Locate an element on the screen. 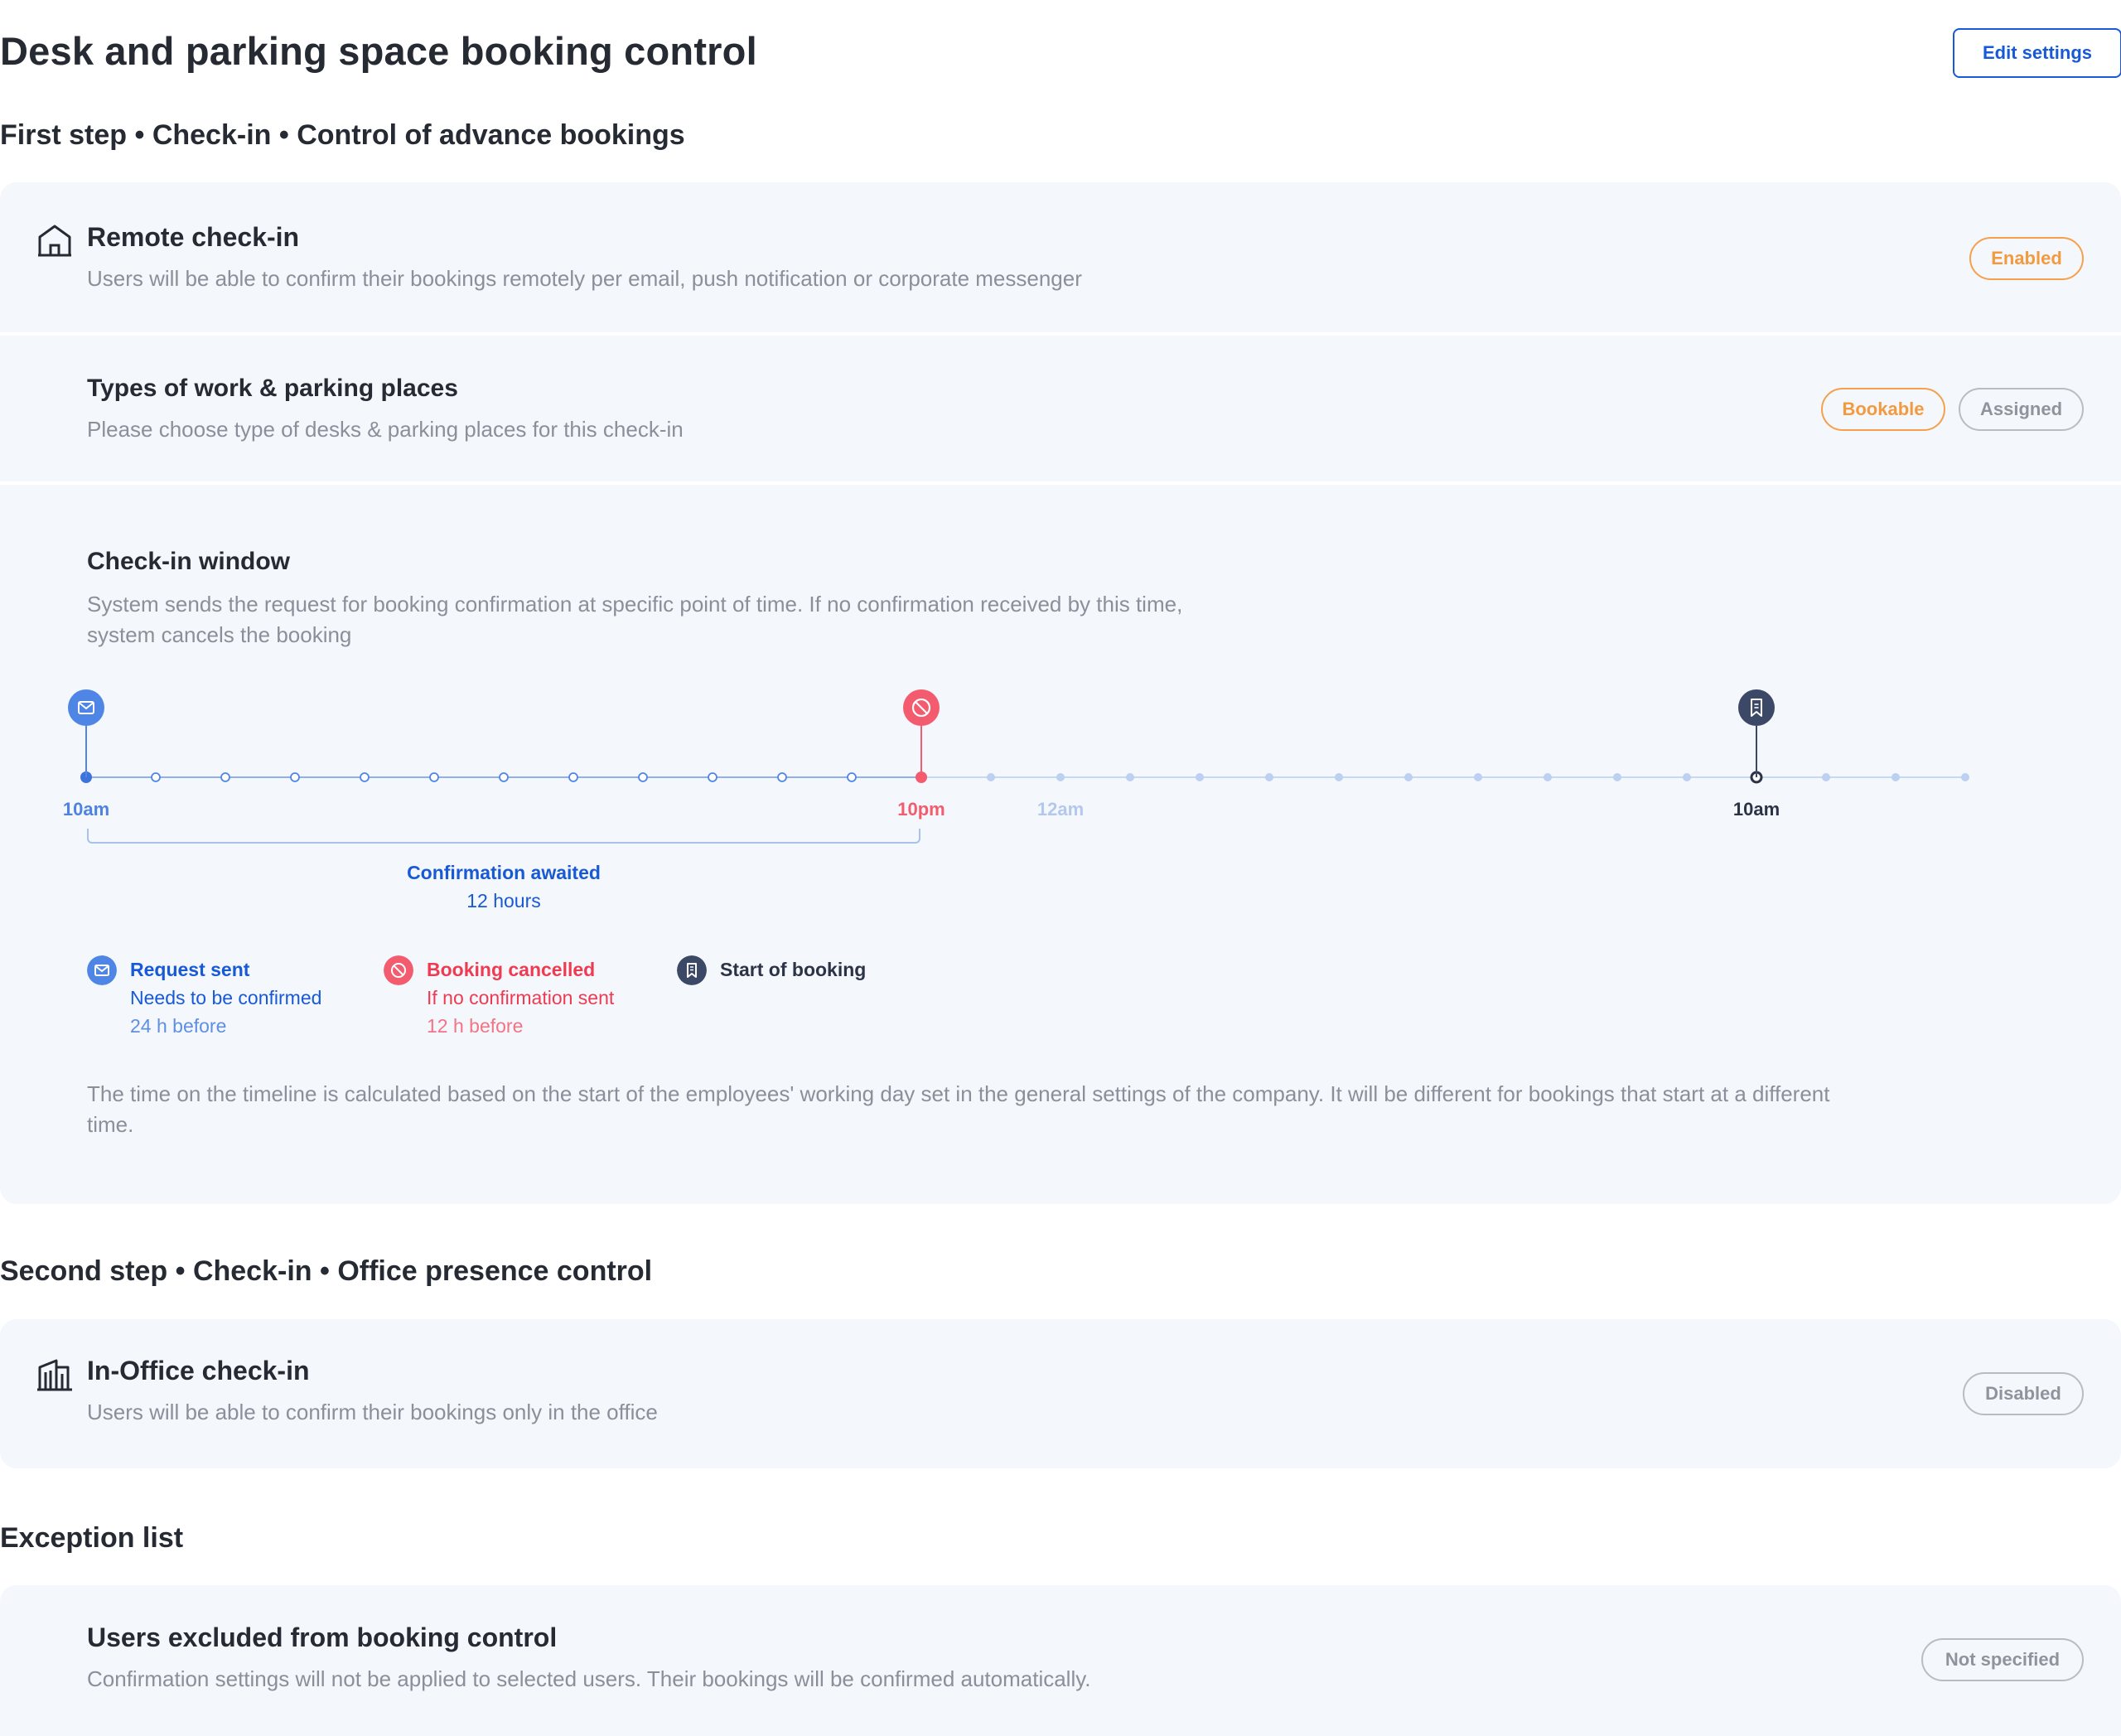 This screenshot has width=2121, height=1736. excluded-users-status-badge: Not specified is located at coordinates (2002, 1659).